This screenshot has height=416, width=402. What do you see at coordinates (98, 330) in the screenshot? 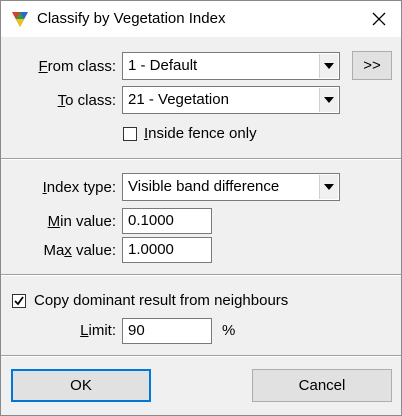
I see `limit-label: Limit:` at bounding box center [98, 330].